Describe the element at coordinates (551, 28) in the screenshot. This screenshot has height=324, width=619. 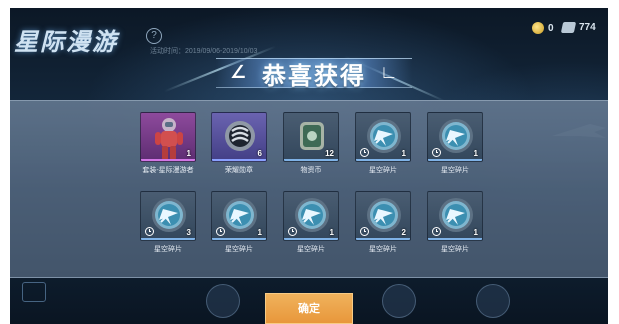
I see `gold-amount: 0` at that location.